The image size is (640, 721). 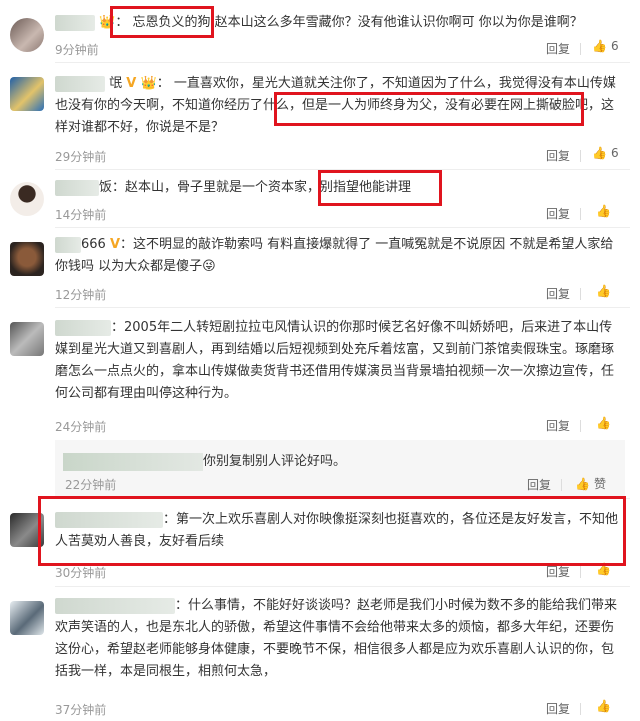 What do you see at coordinates (91, 485) in the screenshot?
I see `sub-reply-time: 22分钟前` at bounding box center [91, 485].